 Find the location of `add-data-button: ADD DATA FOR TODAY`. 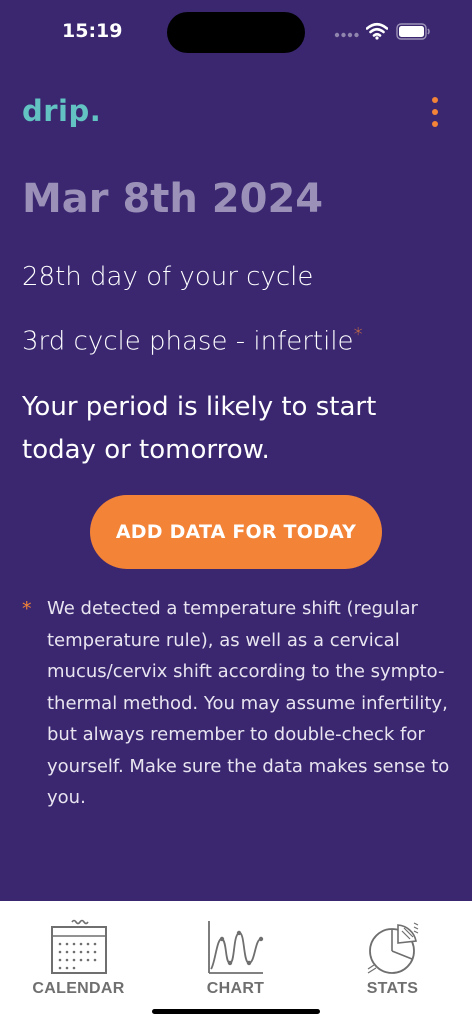

add-data-button: ADD DATA FOR TODAY is located at coordinates (236, 532).